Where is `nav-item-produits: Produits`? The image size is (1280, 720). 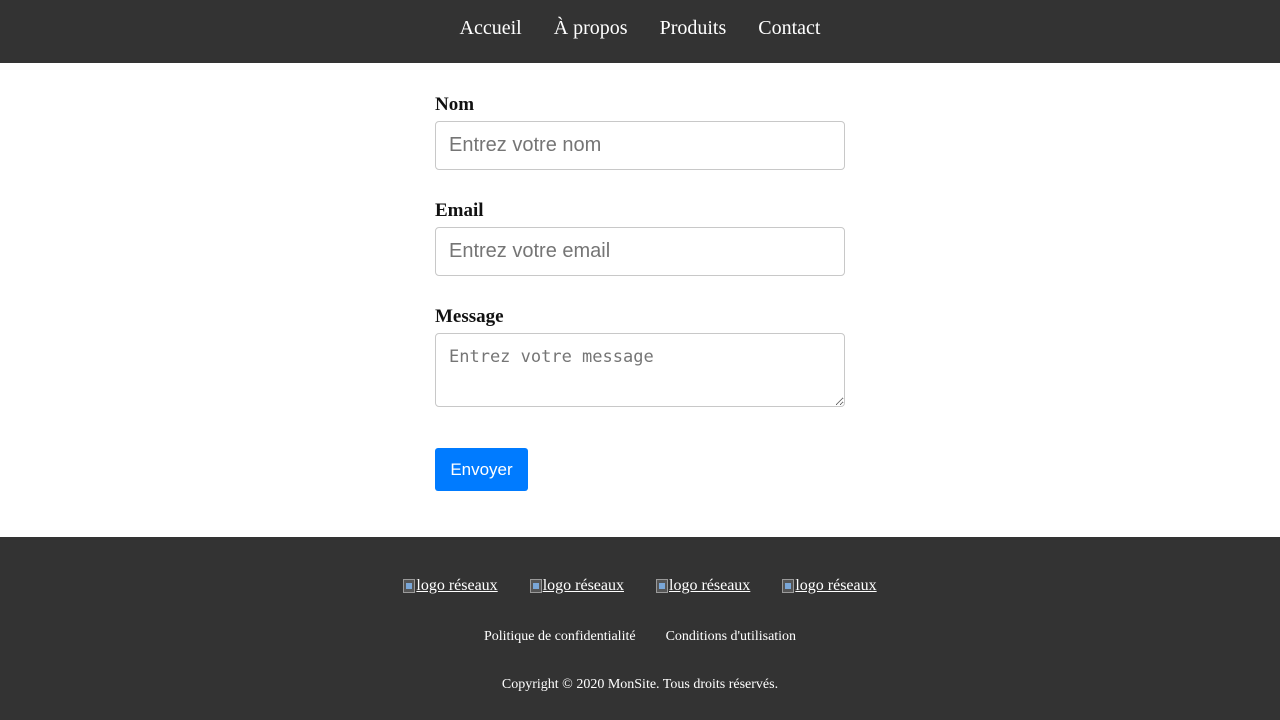 nav-item-produits: Produits is located at coordinates (693, 32).